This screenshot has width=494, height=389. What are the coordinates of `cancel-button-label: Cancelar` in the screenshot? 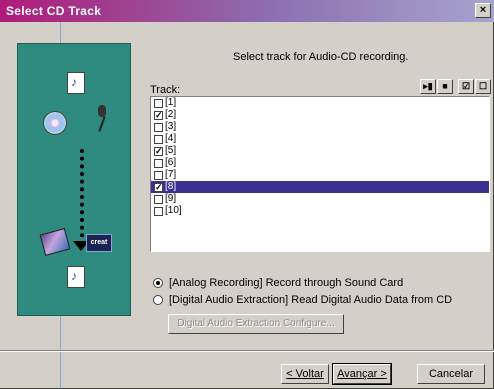 It's located at (451, 374).